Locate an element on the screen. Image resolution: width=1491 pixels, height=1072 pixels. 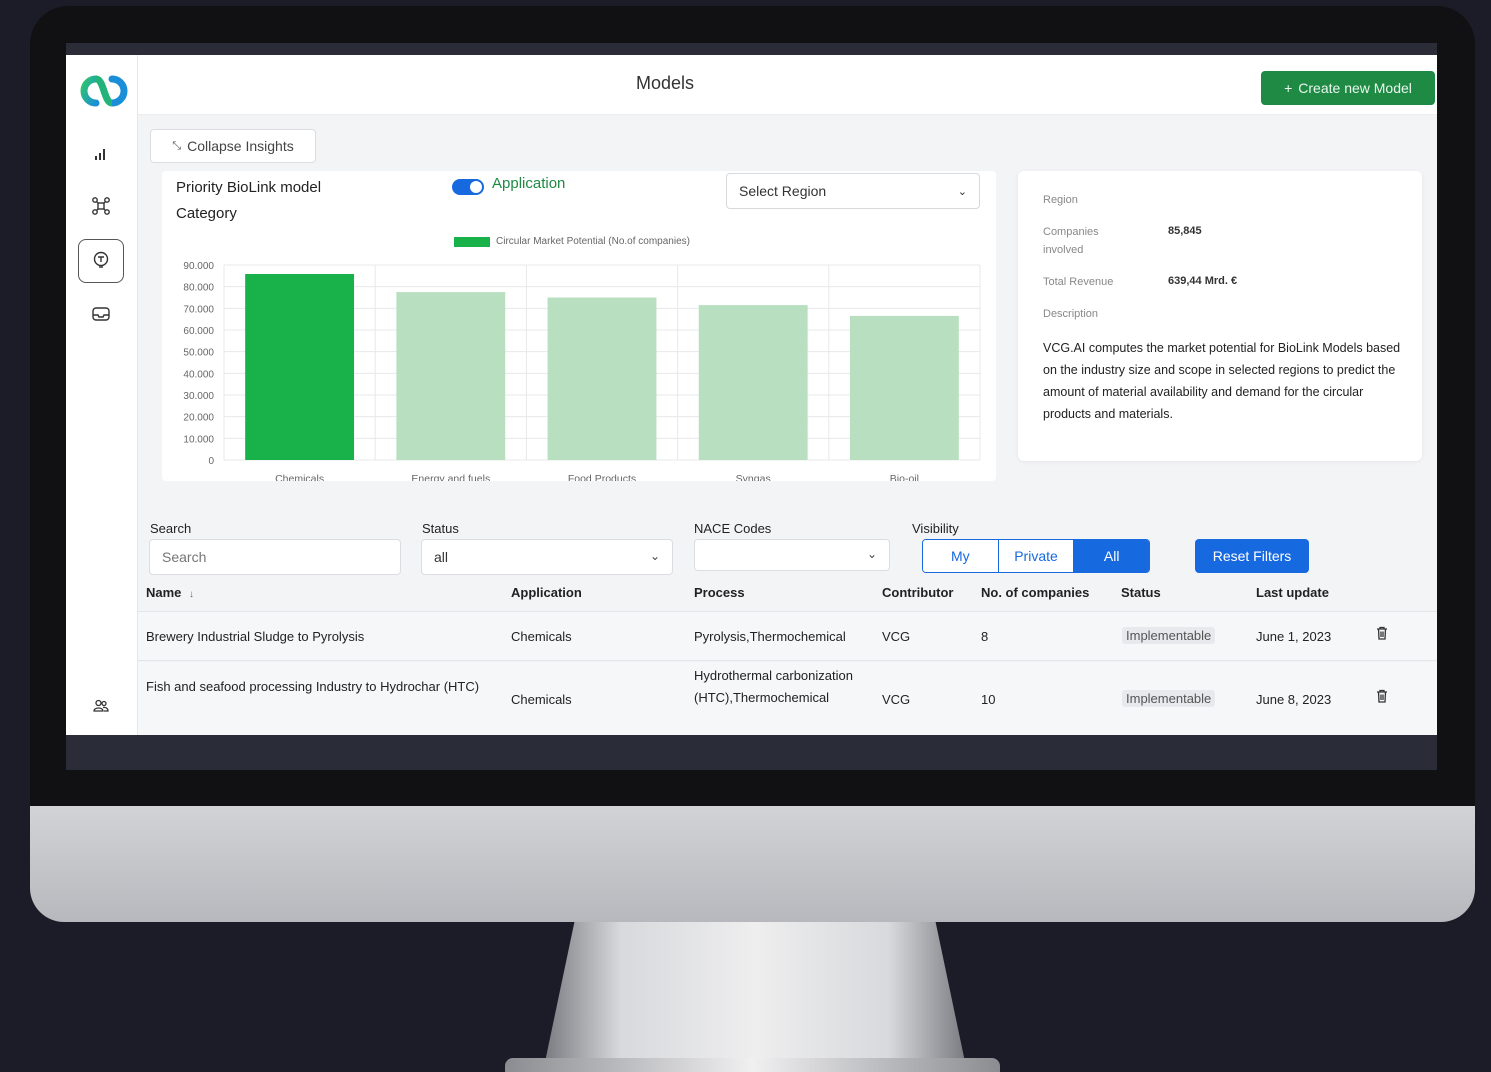
reset-filters-button: Reset Filters is located at coordinates (1252, 556).